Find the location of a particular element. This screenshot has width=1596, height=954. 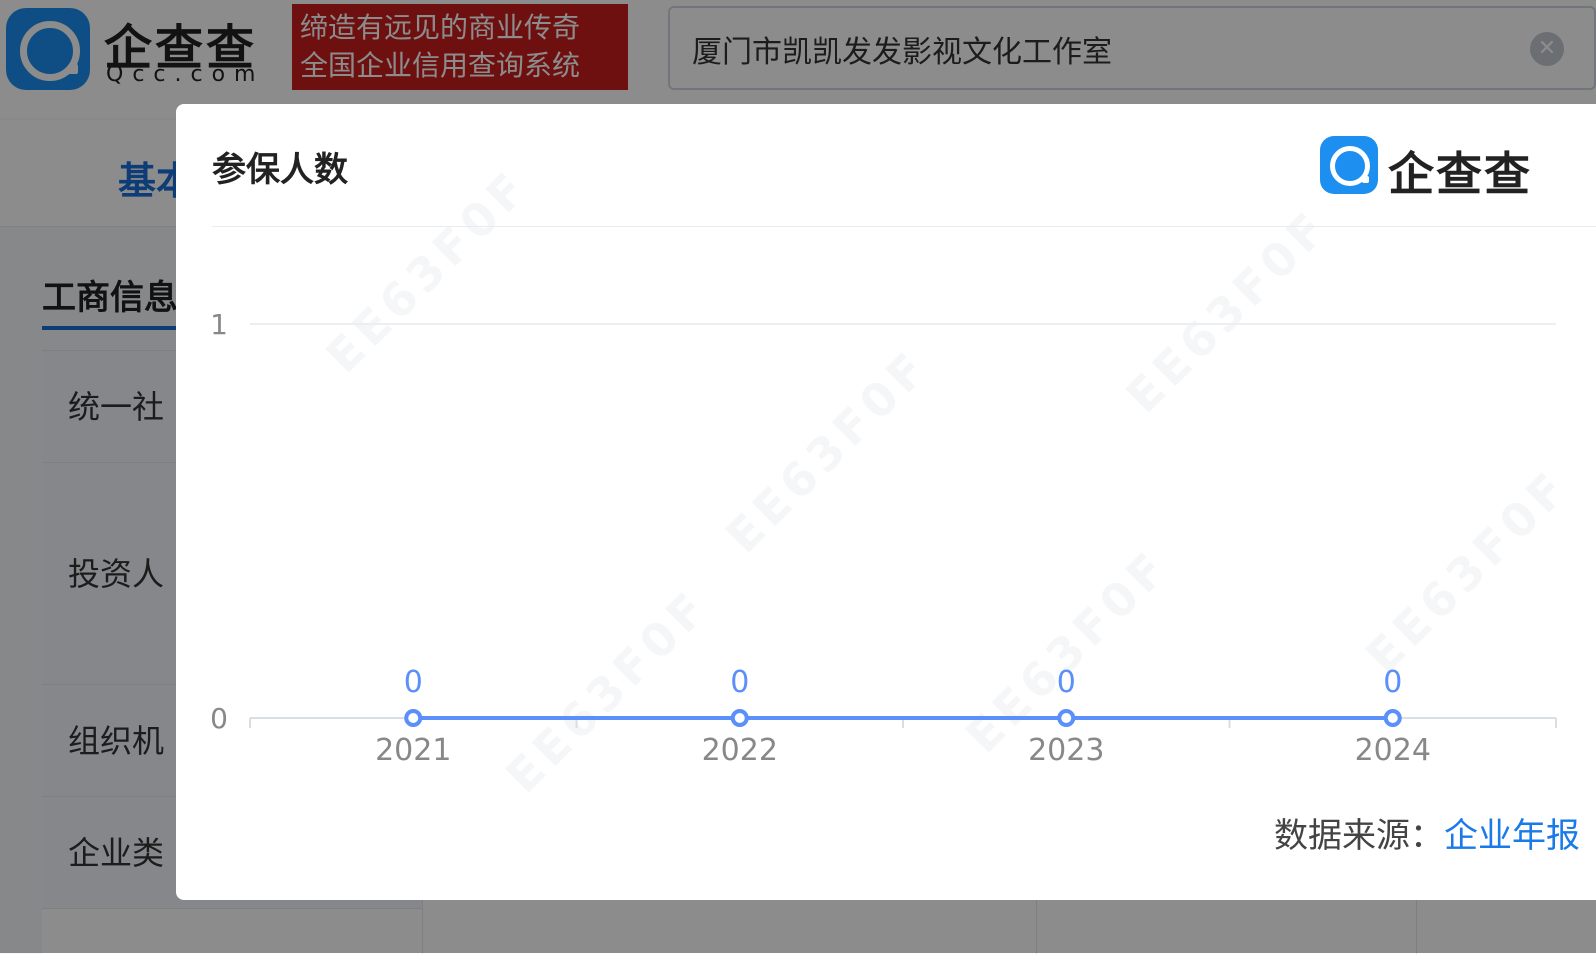

x-tick-label: 2024 is located at coordinates (1393, 750).